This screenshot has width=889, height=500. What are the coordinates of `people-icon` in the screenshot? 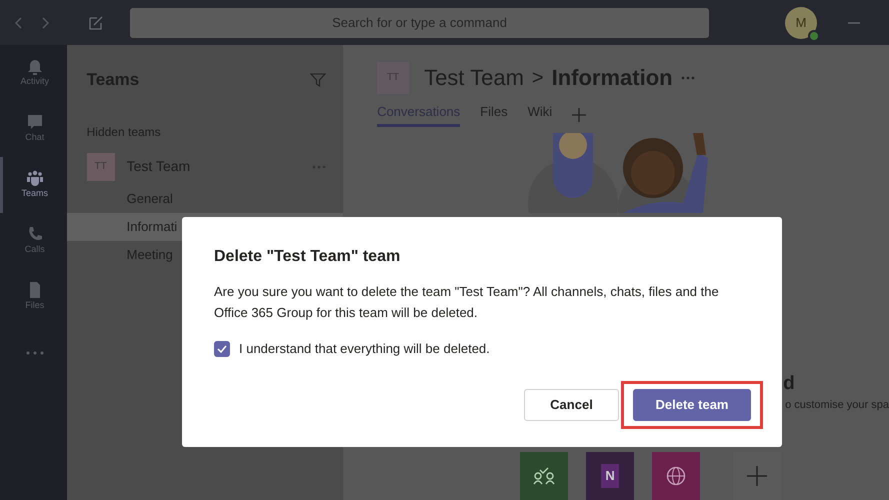 It's located at (35, 178).